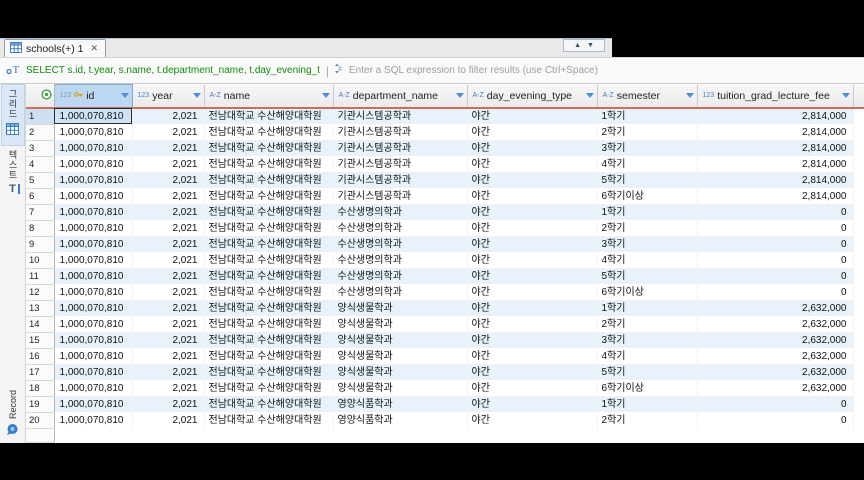 The height and width of the screenshot is (480, 864). Describe the element at coordinates (40, 260) in the screenshot. I see `row-number: 10` at that location.